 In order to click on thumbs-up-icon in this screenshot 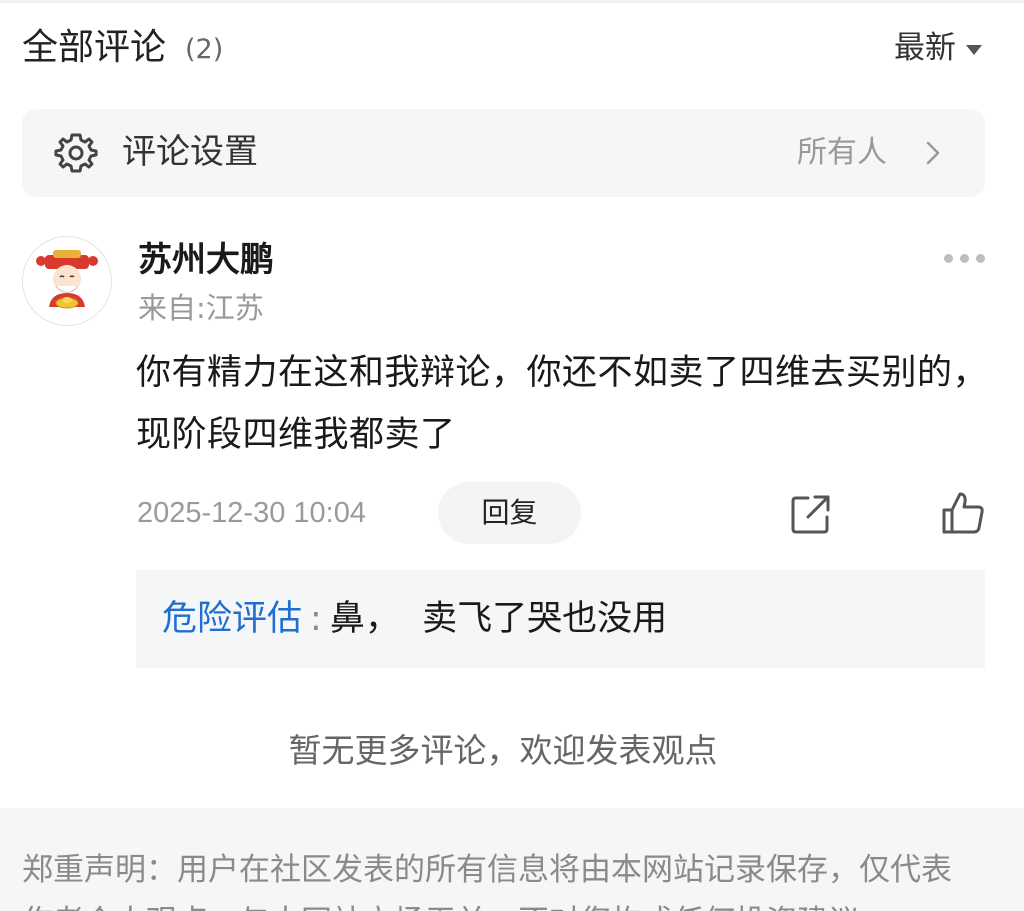, I will do `click(963, 513)`.